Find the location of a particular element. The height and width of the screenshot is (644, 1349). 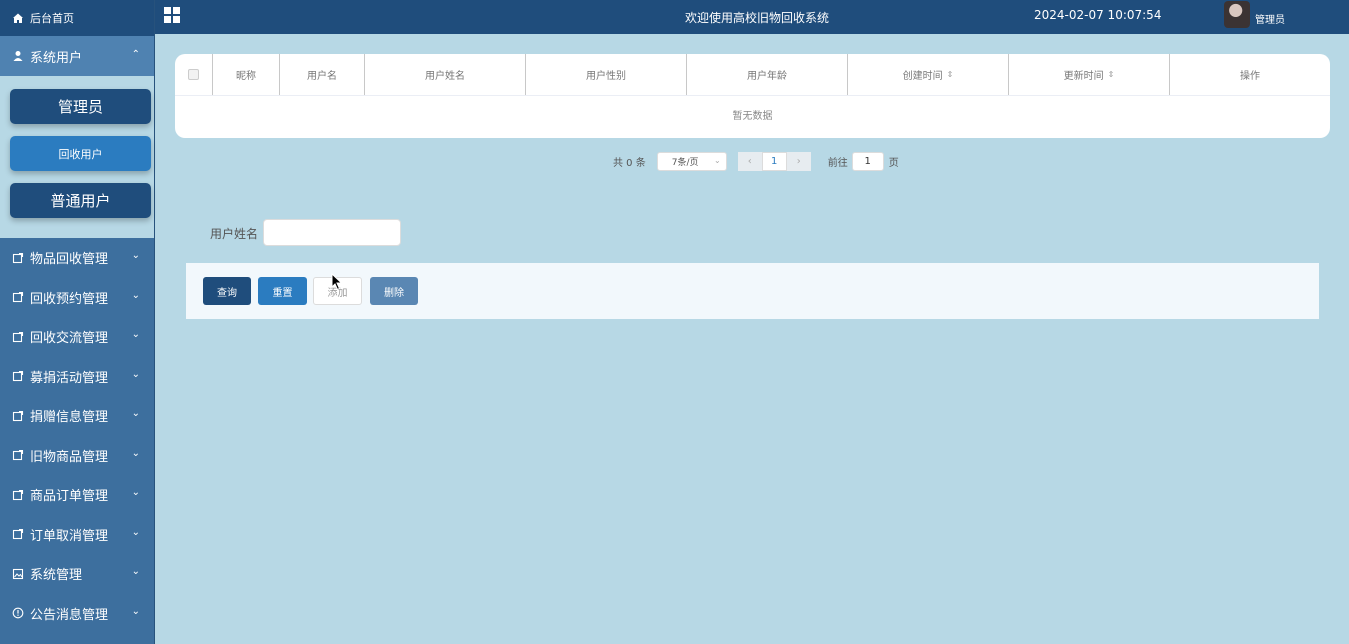

column-header-created: 创建时间 ⇕ is located at coordinates (928, 74).